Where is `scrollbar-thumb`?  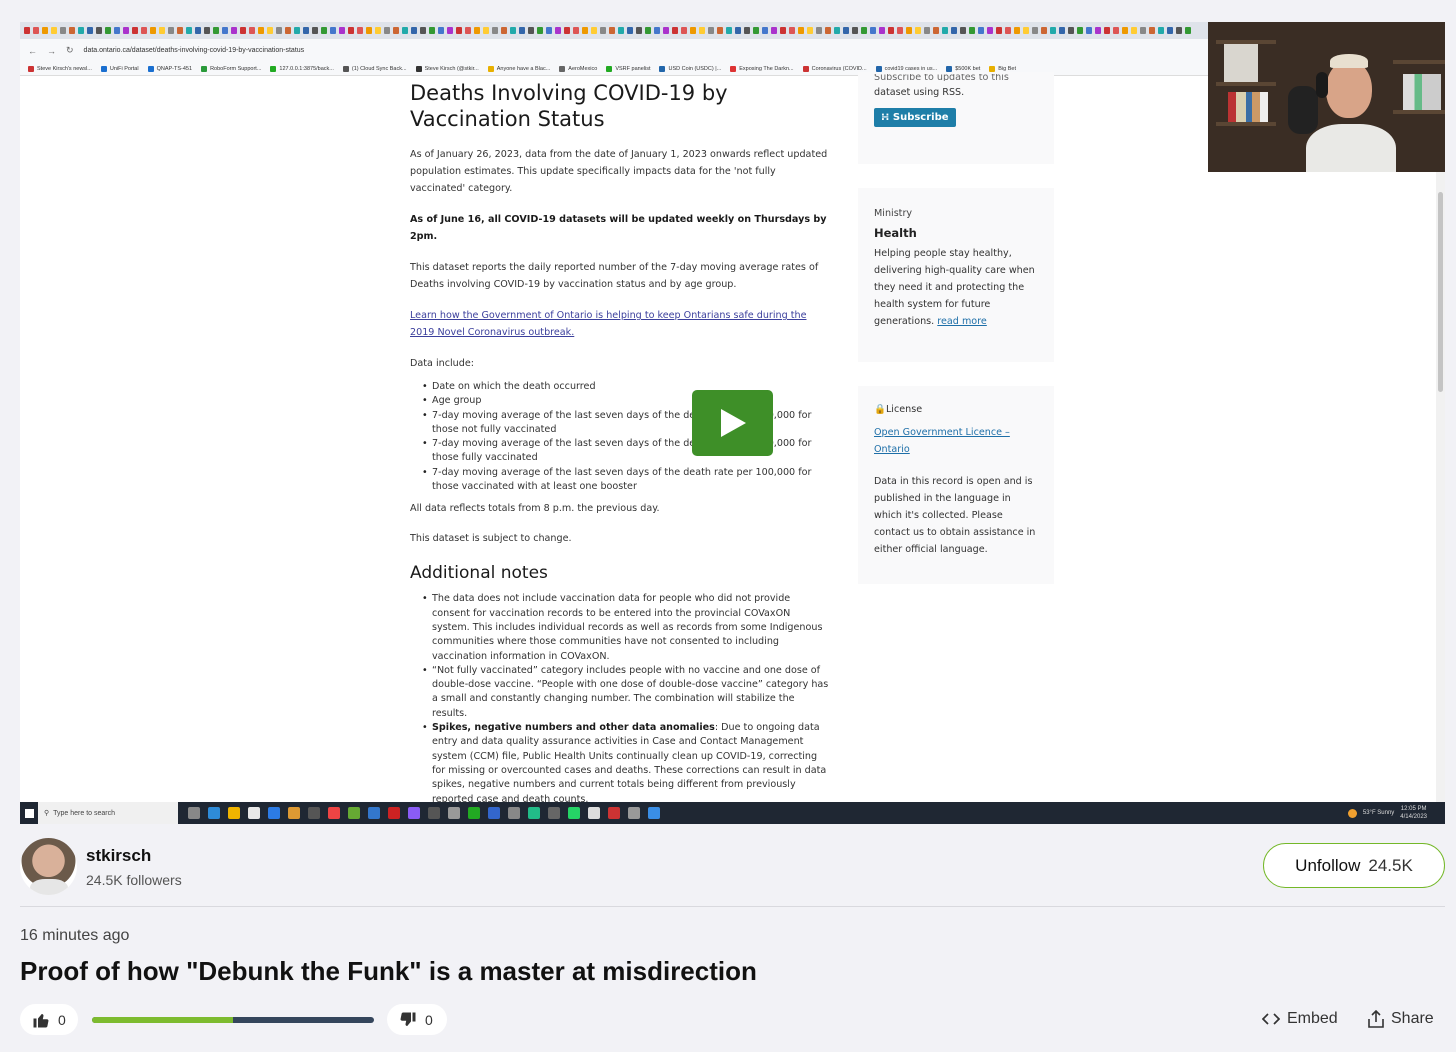
scrollbar-thumb is located at coordinates (1440, 292).